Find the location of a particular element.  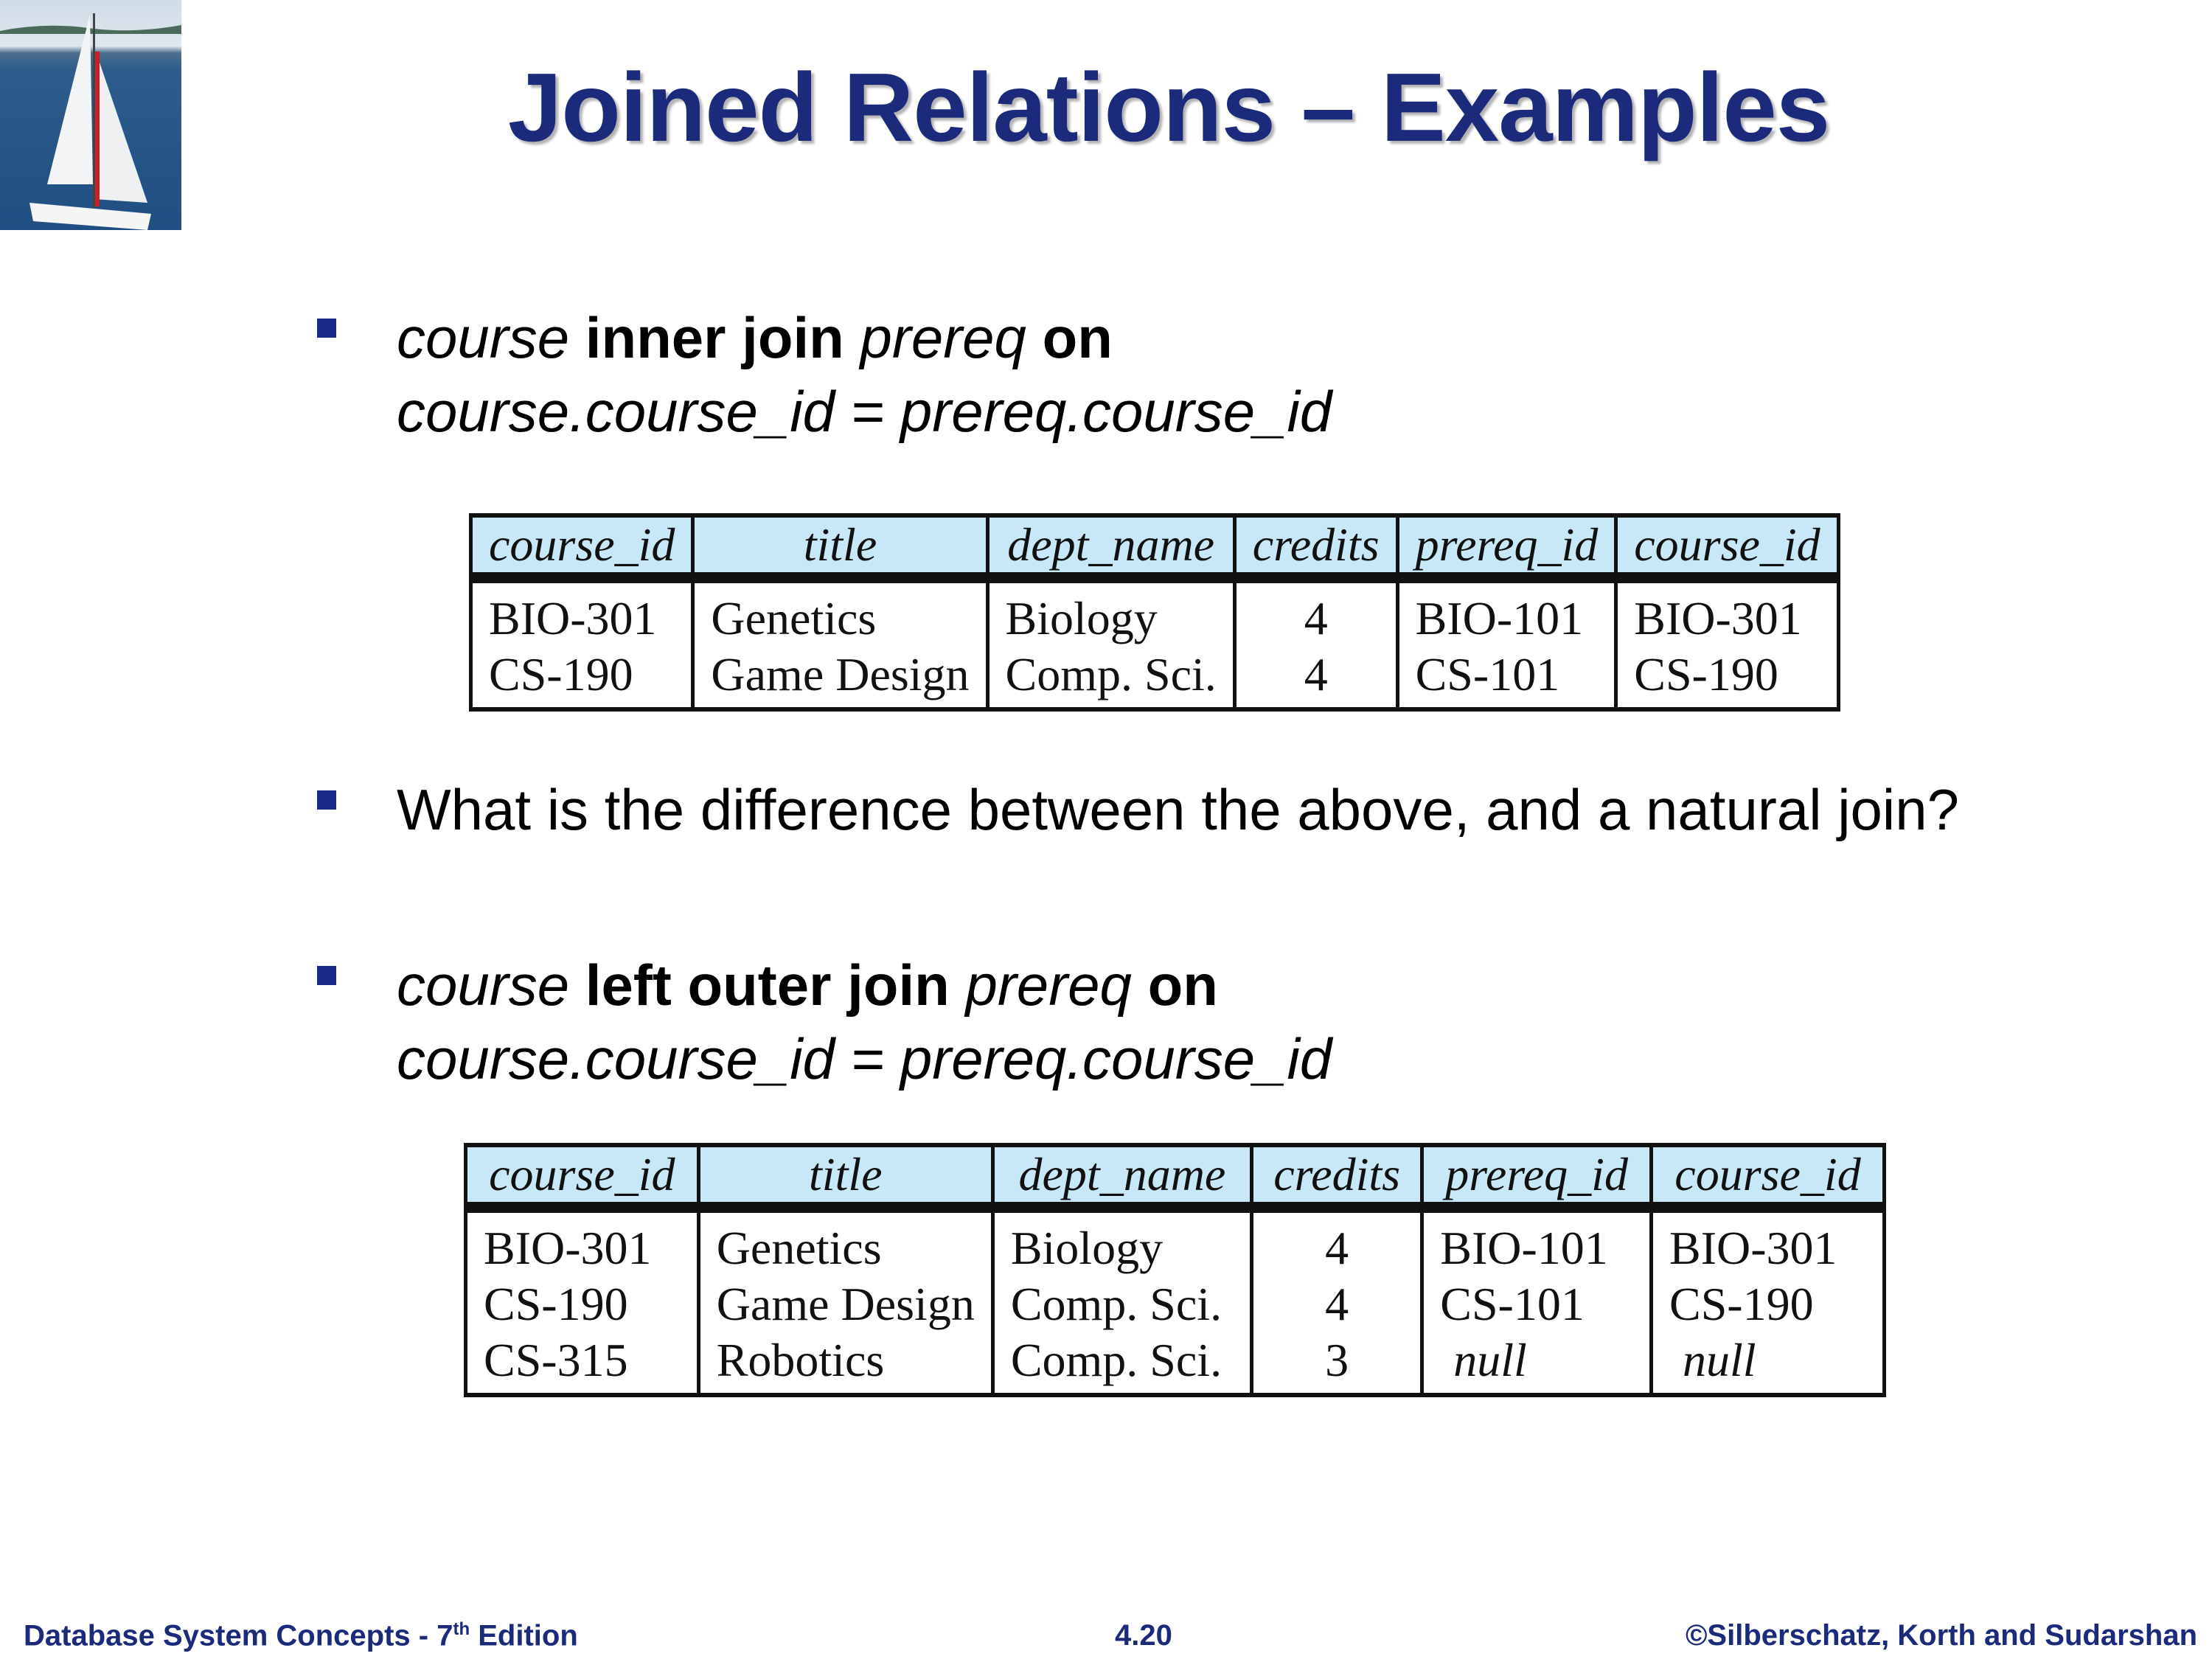

join-operator: left outer join is located at coordinates (767, 985).